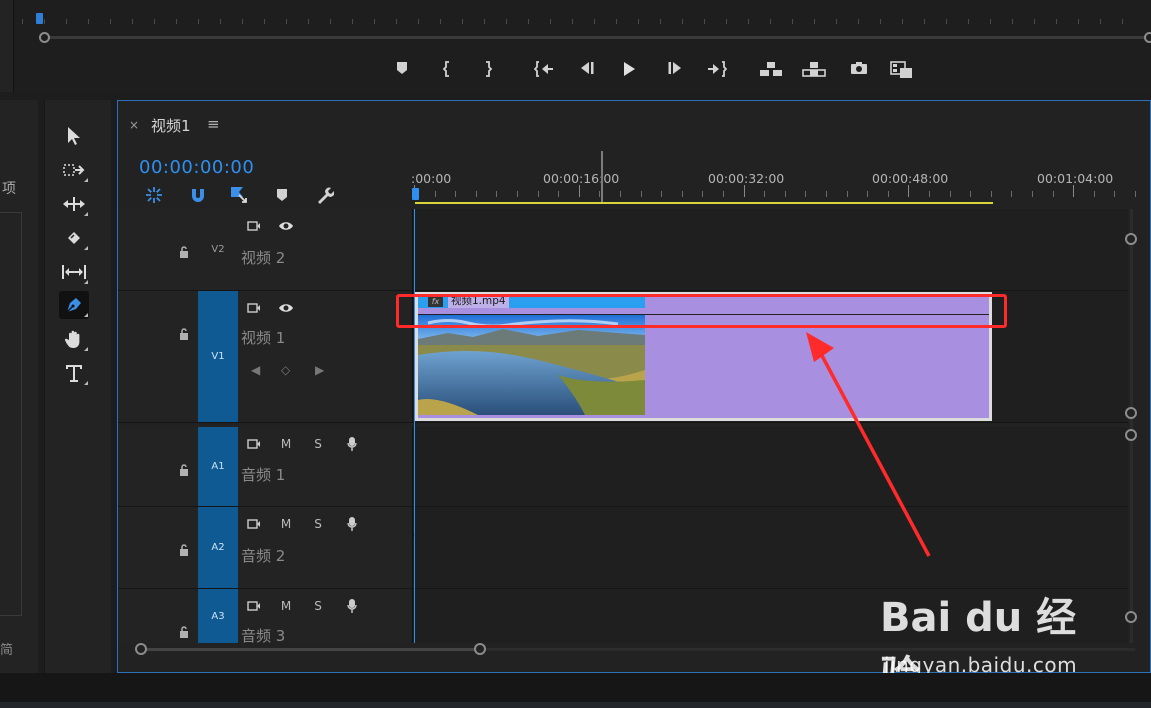 This screenshot has height=708, width=1151. Describe the element at coordinates (675, 69) in the screenshot. I see `step-forward-icon` at that location.